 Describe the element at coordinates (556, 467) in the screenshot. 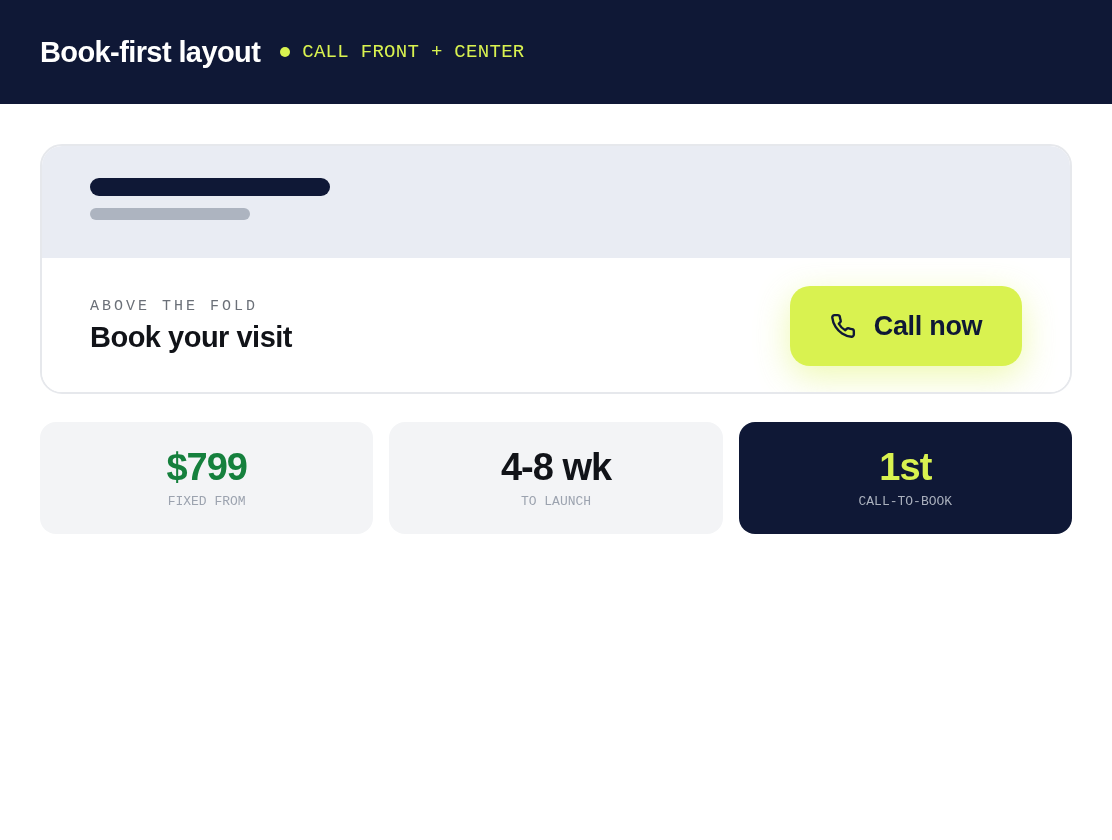

I see `stat-value: 4-8 wk` at that location.